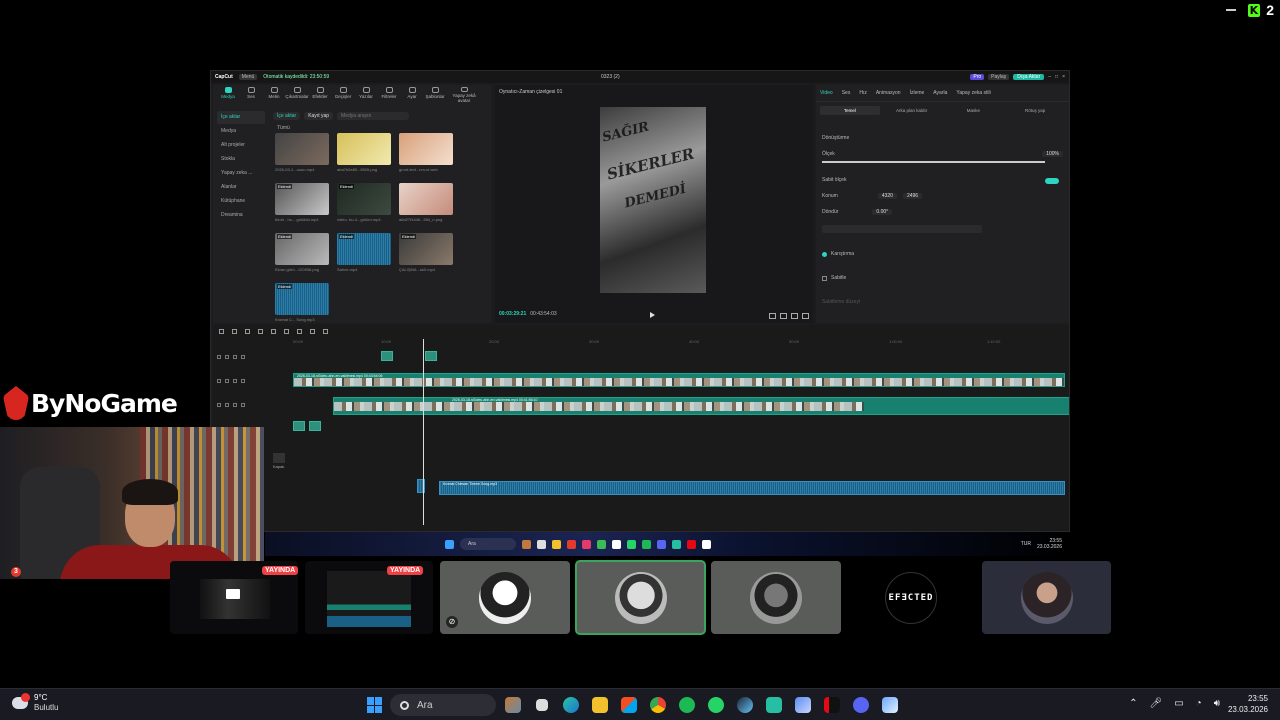 The width and height of the screenshot is (1280, 720). What do you see at coordinates (302, 306) in the screenshot?
I see `media-item: Eklendi Kromat C... Song.mp3` at bounding box center [302, 306].